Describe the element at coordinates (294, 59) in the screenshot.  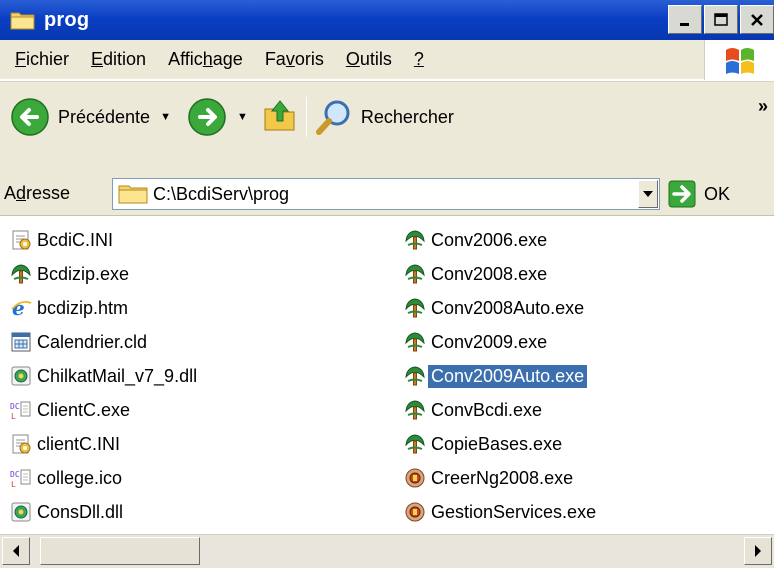
I see `menu-item: Favoris` at that location.